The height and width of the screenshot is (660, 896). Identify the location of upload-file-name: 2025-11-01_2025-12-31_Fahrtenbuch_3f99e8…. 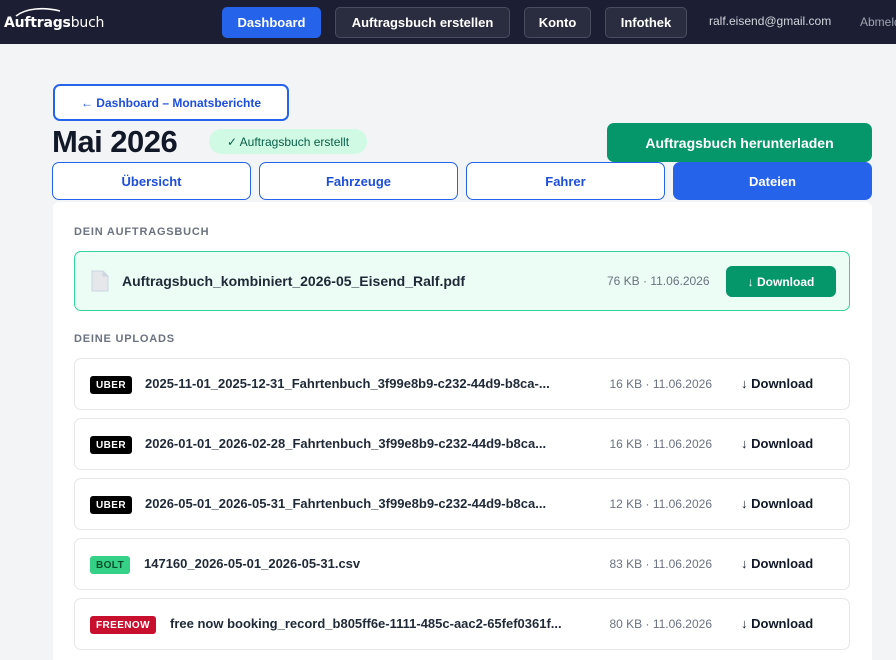
(347, 383).